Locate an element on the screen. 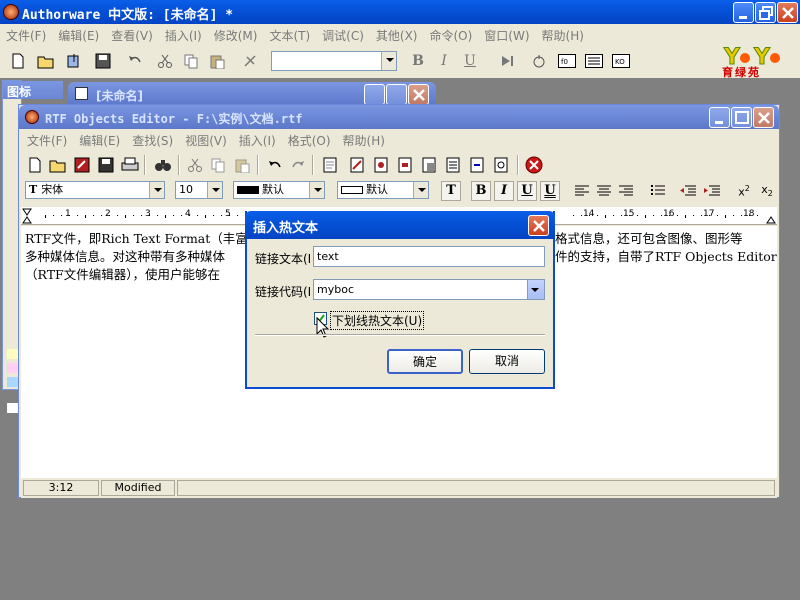  rtf-find-icon is located at coordinates (163, 165).